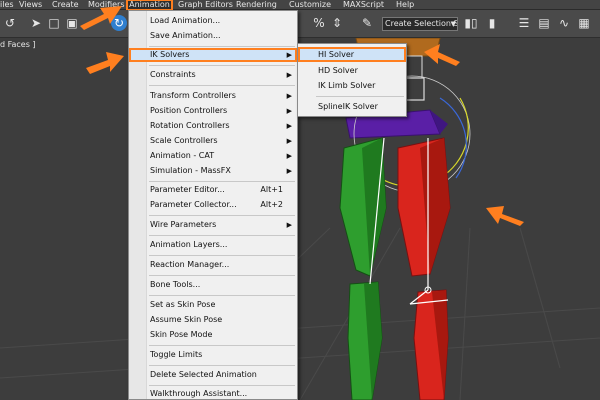 Image resolution: width=600 pixels, height=400 pixels. What do you see at coordinates (149, 5) in the screenshot?
I see `menu-animation: Animation` at bounding box center [149, 5].